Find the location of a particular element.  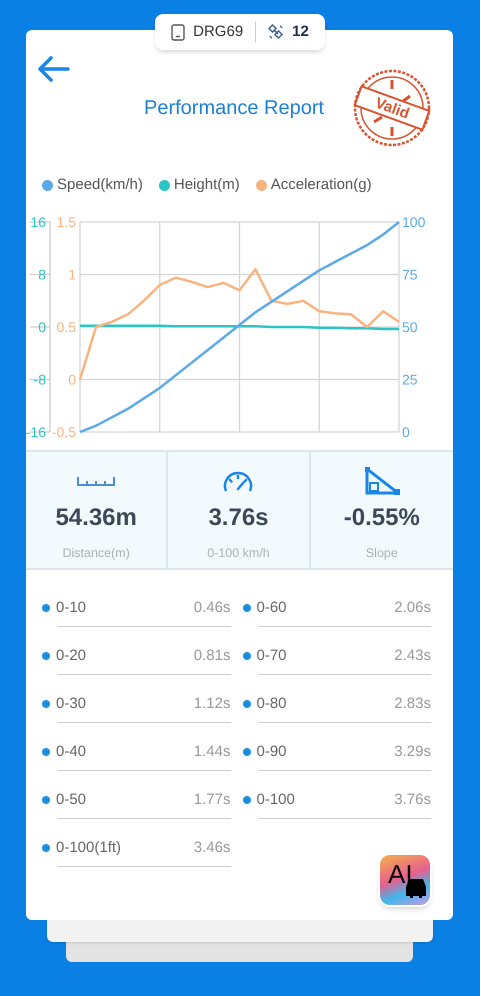

axis-tick-label: 50 is located at coordinates (410, 327).